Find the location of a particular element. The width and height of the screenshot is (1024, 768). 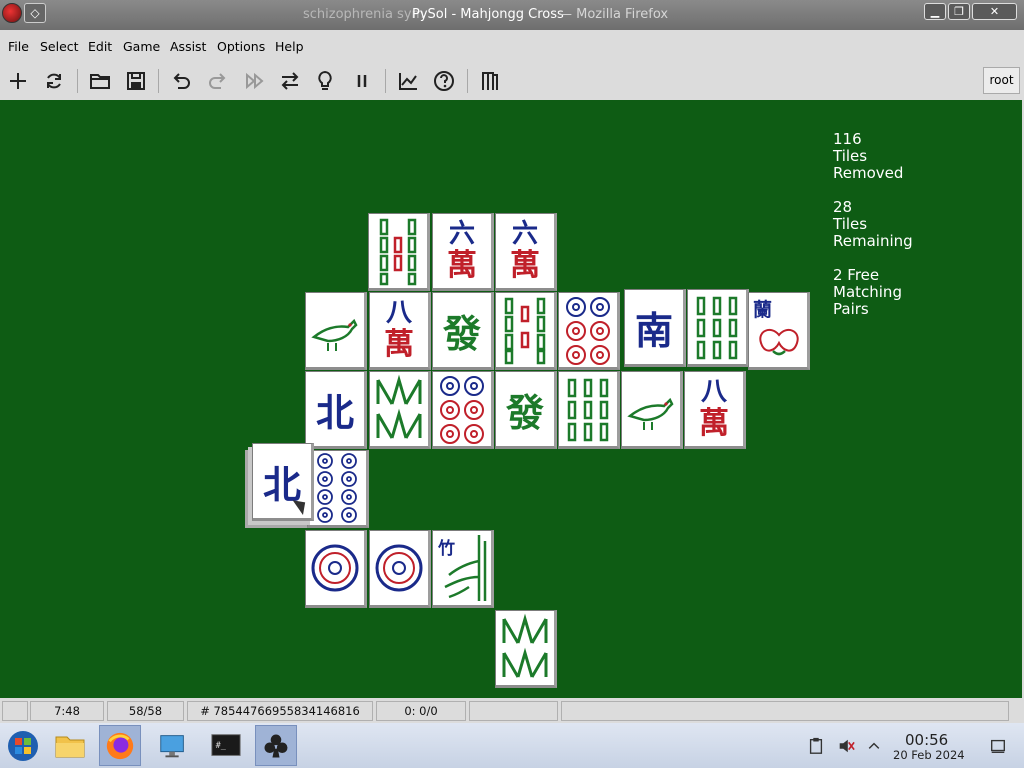

south-wind-tile: 南 is located at coordinates (655, 328).